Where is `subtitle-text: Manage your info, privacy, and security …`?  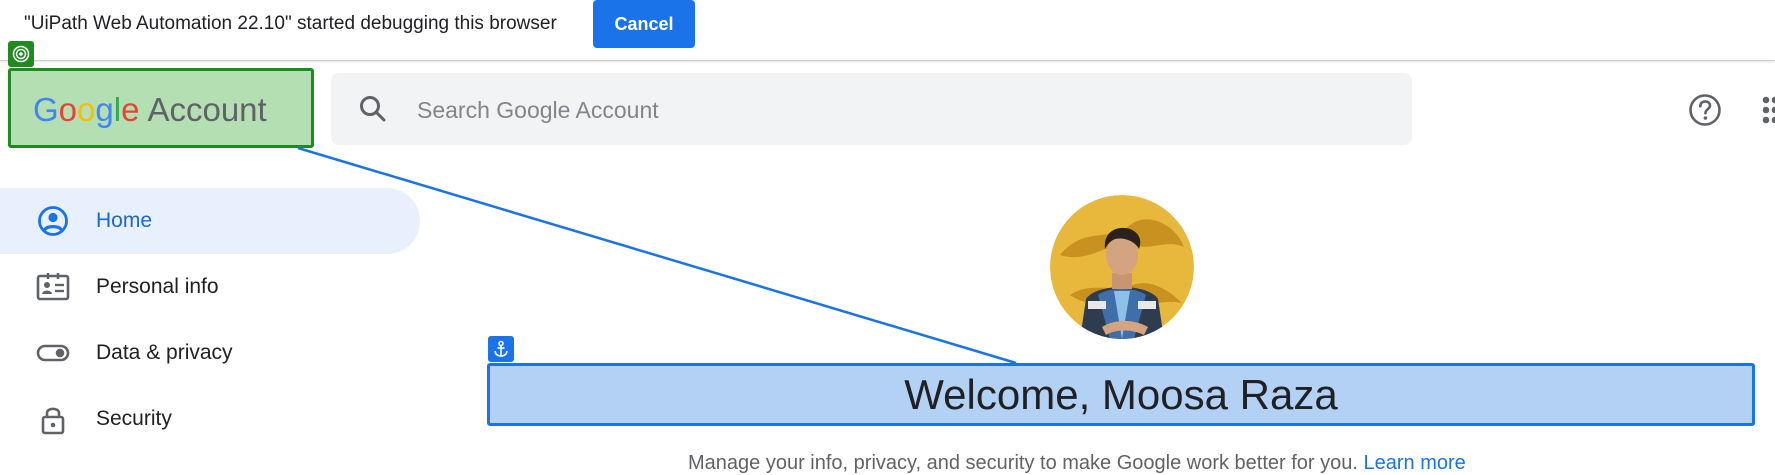
subtitle-text: Manage your info, privacy, and security … is located at coordinates (1026, 463).